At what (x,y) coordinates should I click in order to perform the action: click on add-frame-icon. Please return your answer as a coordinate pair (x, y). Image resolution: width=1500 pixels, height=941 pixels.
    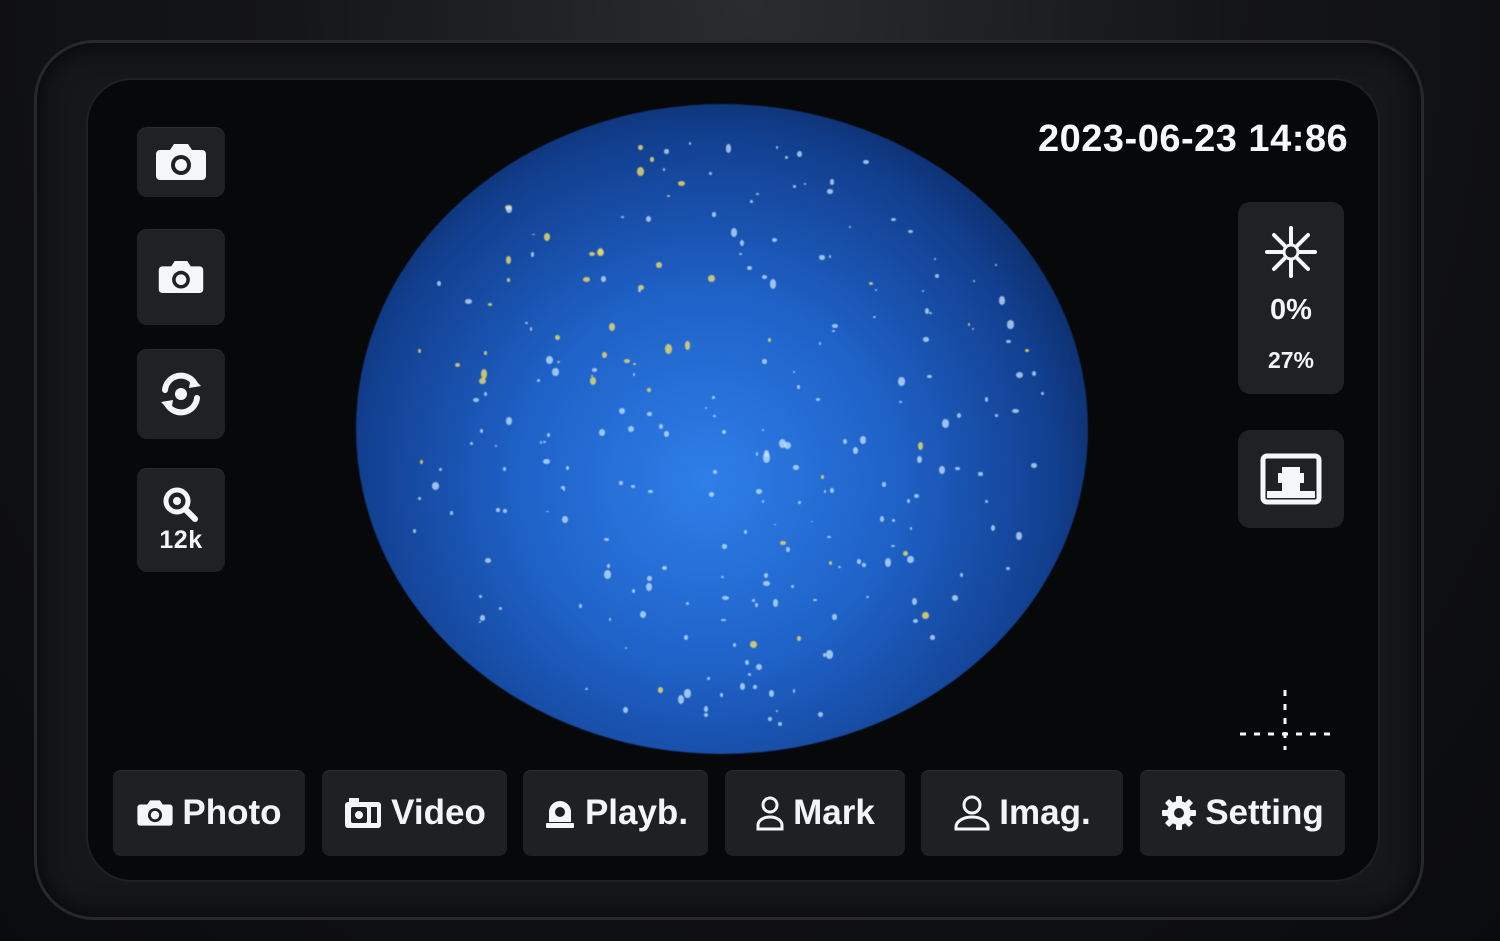
    Looking at the image, I should click on (1291, 479).